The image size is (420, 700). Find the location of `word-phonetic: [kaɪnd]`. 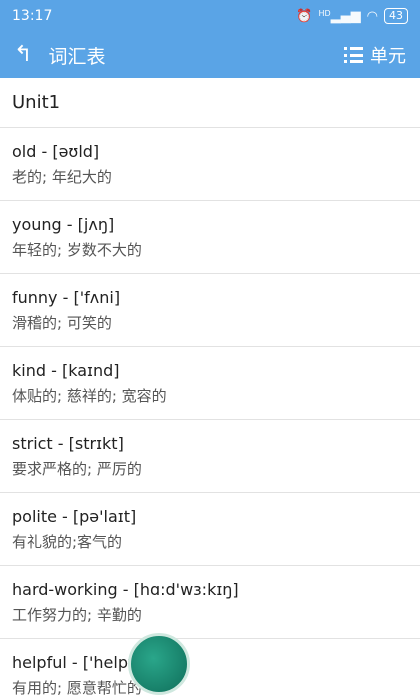

word-phonetic: [kaɪnd] is located at coordinates (90, 370).